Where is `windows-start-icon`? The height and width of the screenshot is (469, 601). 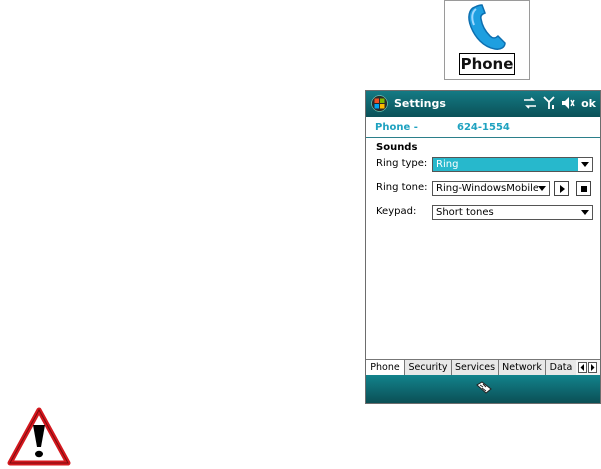
windows-start-icon is located at coordinates (379, 103).